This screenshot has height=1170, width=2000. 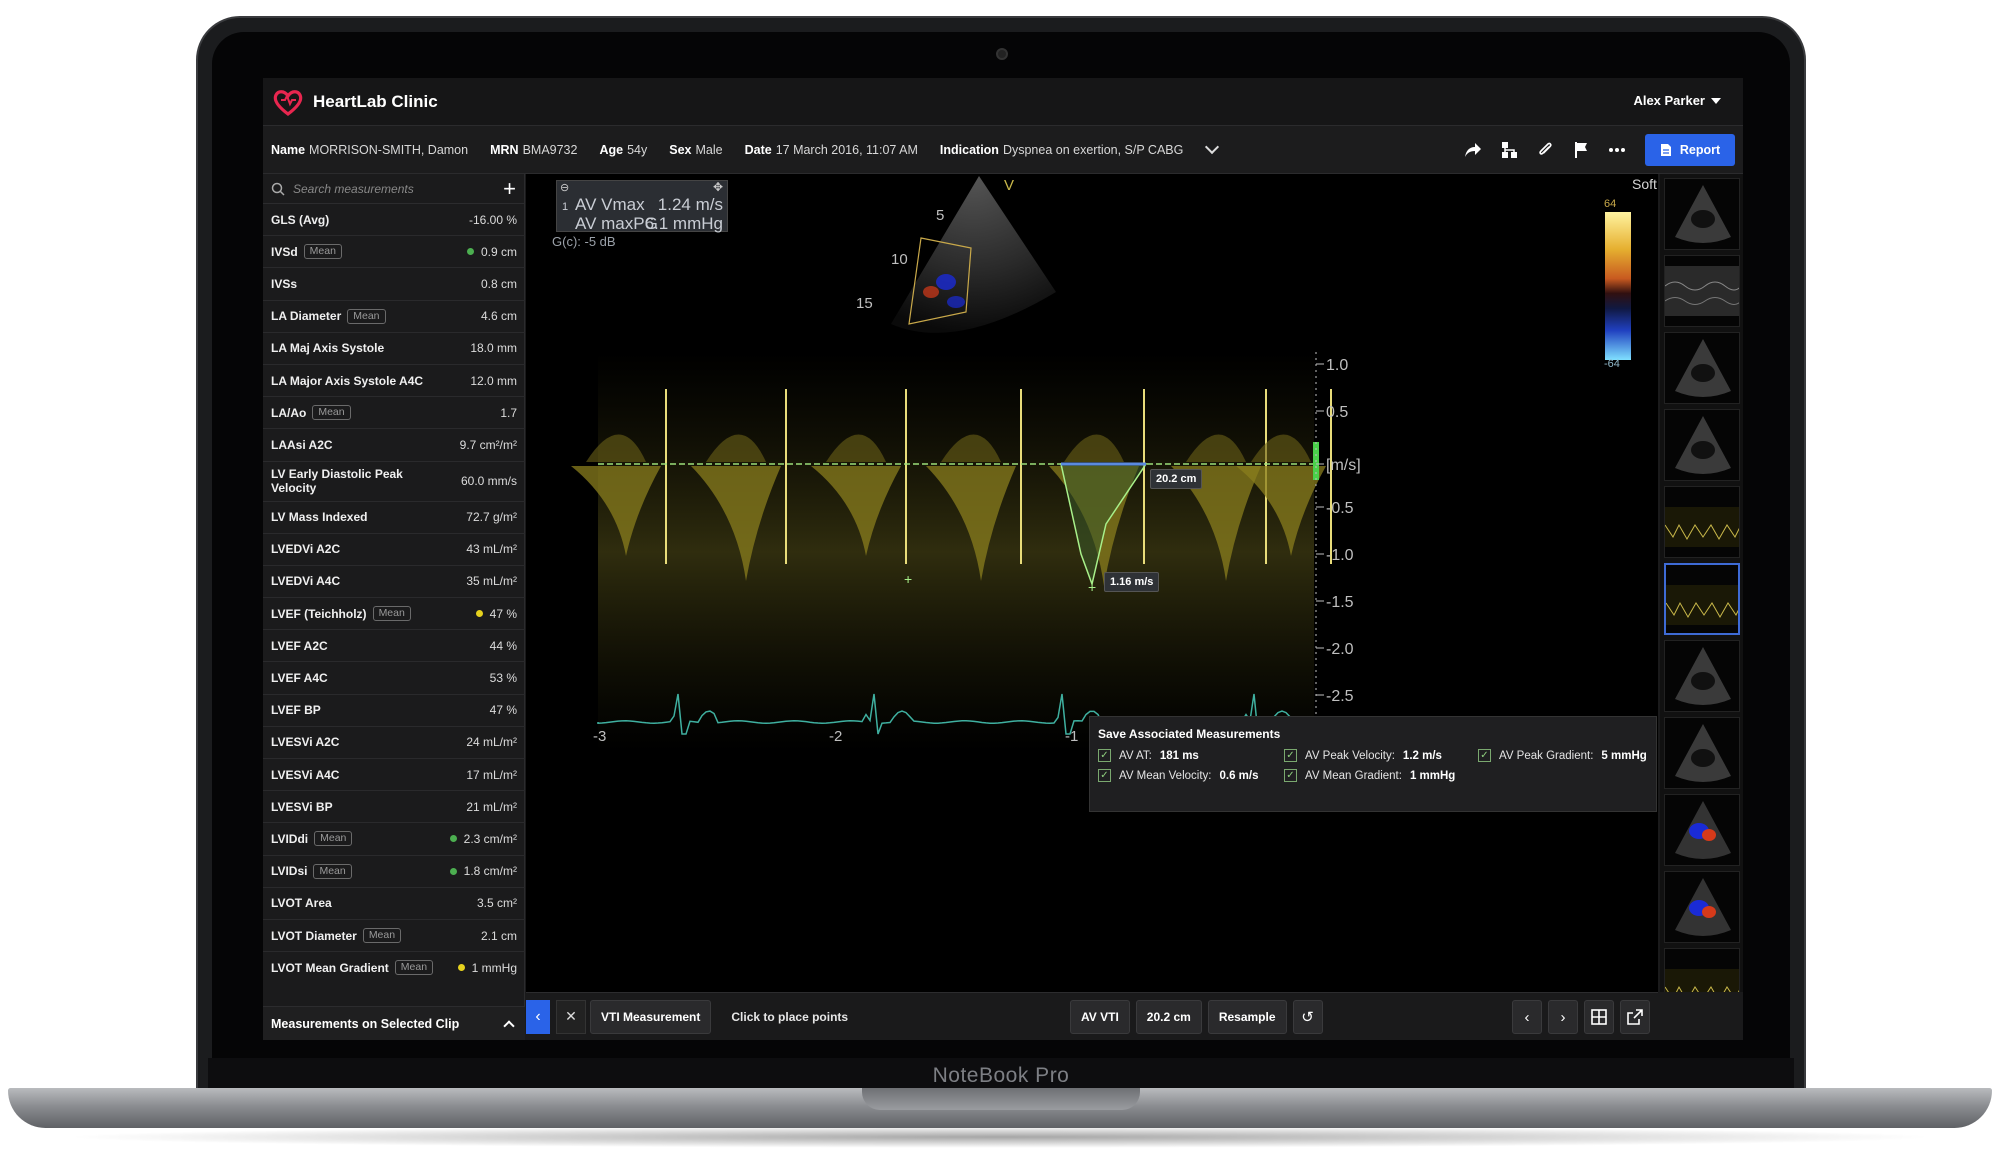 What do you see at coordinates (382, 936) in the screenshot?
I see `mean-badge: Mean` at bounding box center [382, 936].